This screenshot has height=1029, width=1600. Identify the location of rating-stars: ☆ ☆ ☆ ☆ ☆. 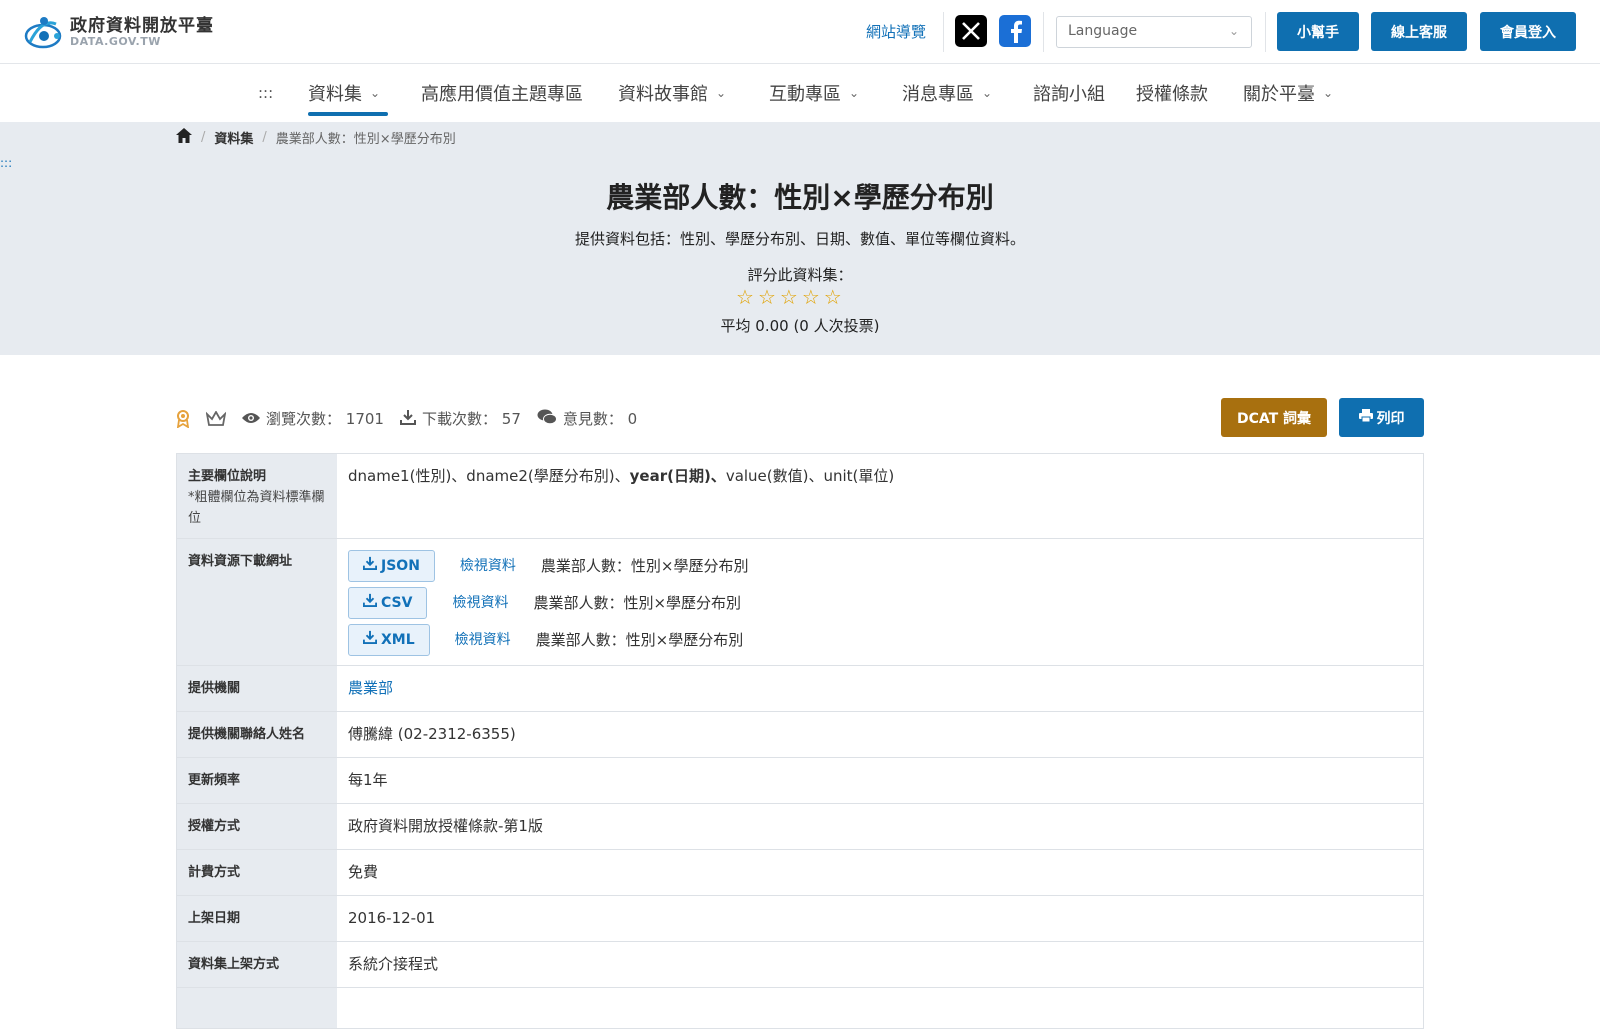
(789, 297).